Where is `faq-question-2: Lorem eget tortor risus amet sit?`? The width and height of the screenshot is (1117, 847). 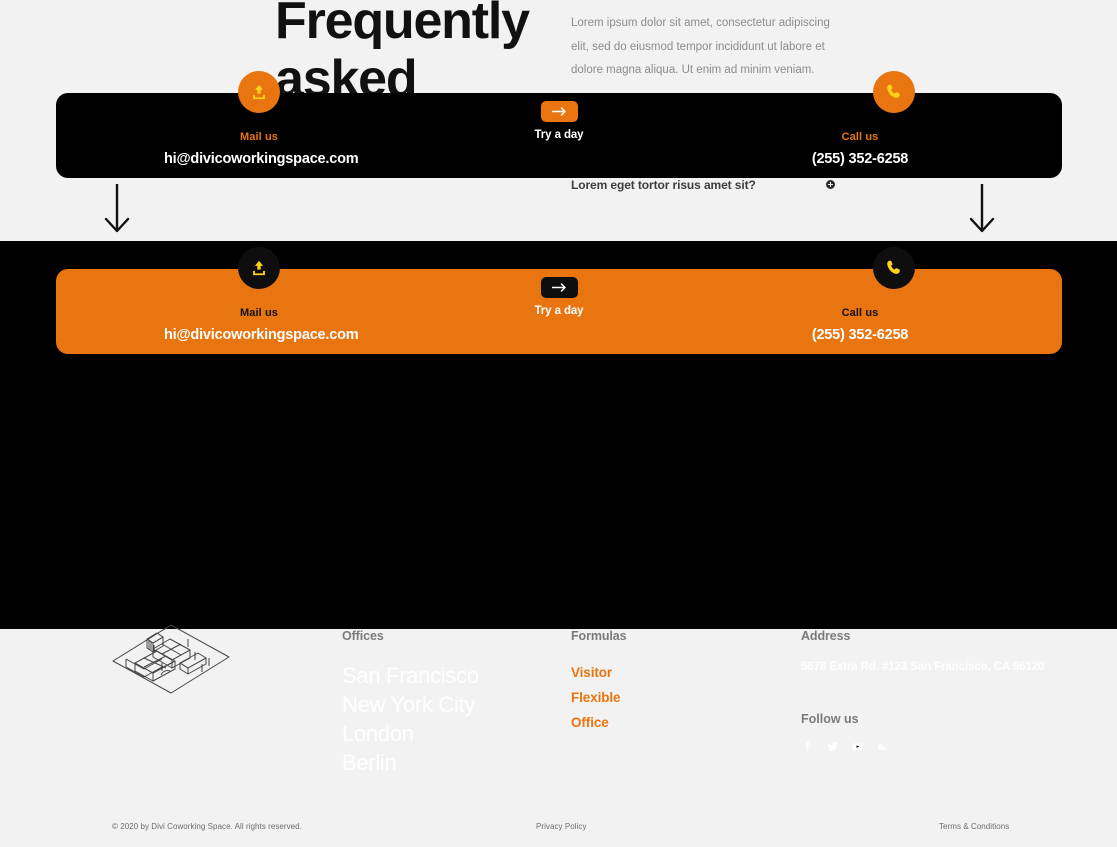 faq-question-2: Lorem eget tortor risus amet sit? is located at coordinates (663, 184).